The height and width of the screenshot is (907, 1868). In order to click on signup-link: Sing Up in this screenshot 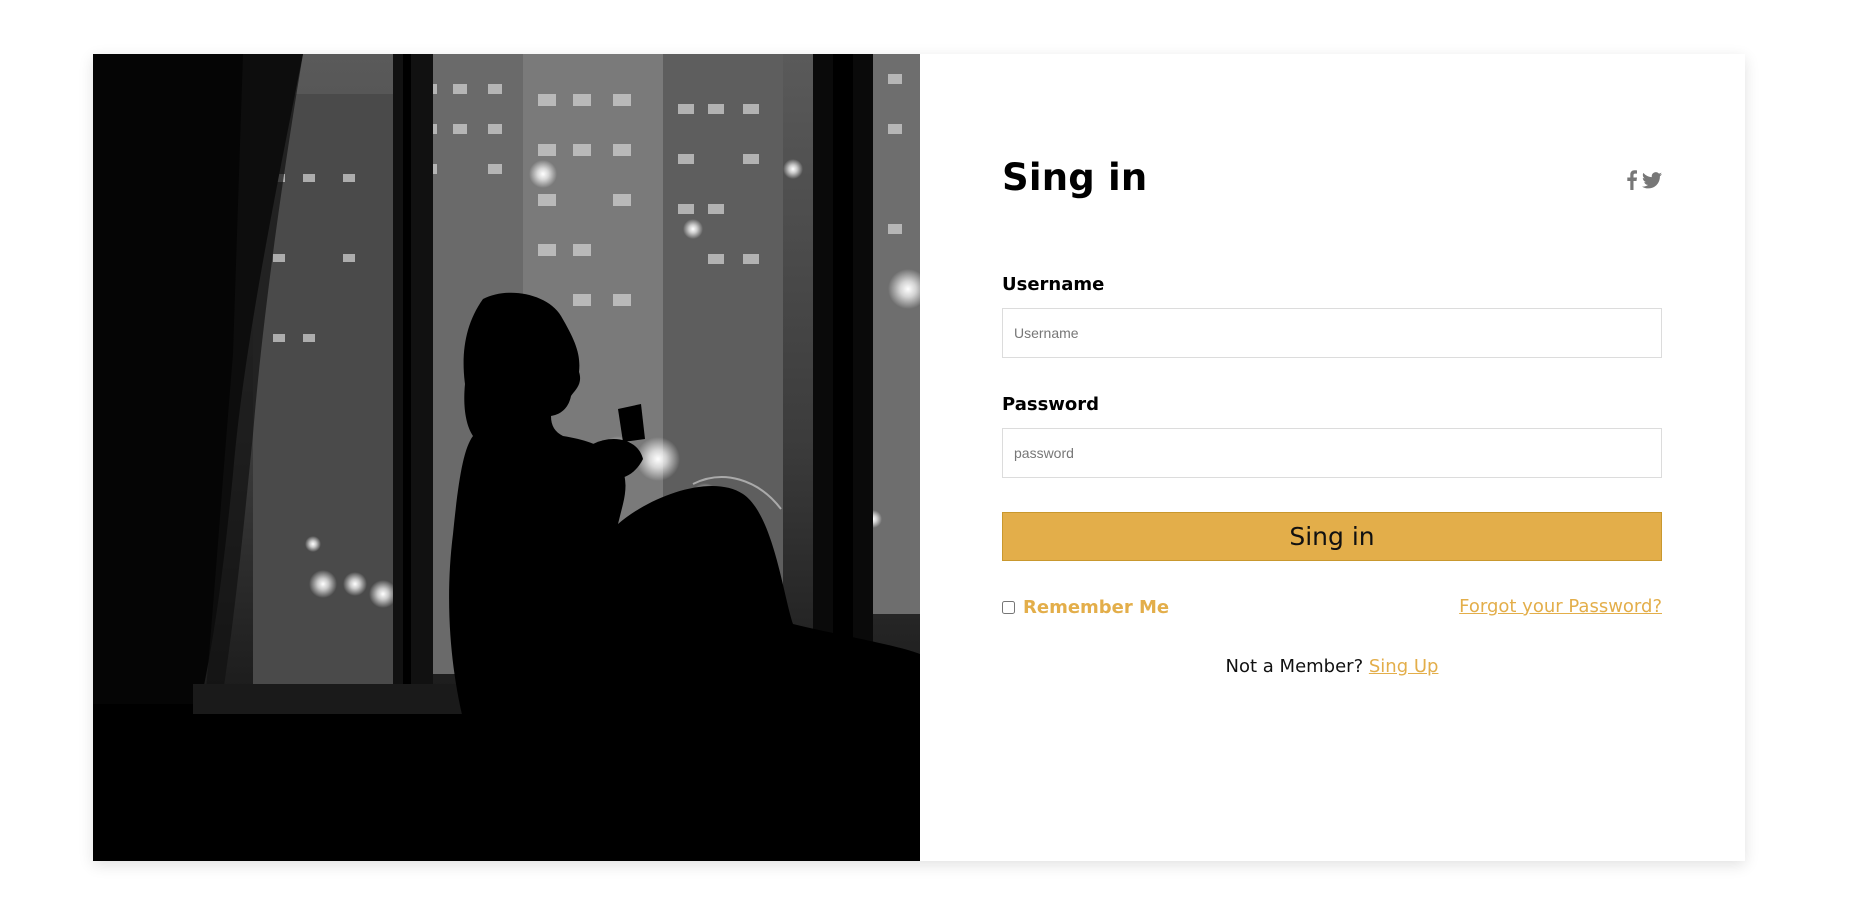, I will do `click(1404, 666)`.